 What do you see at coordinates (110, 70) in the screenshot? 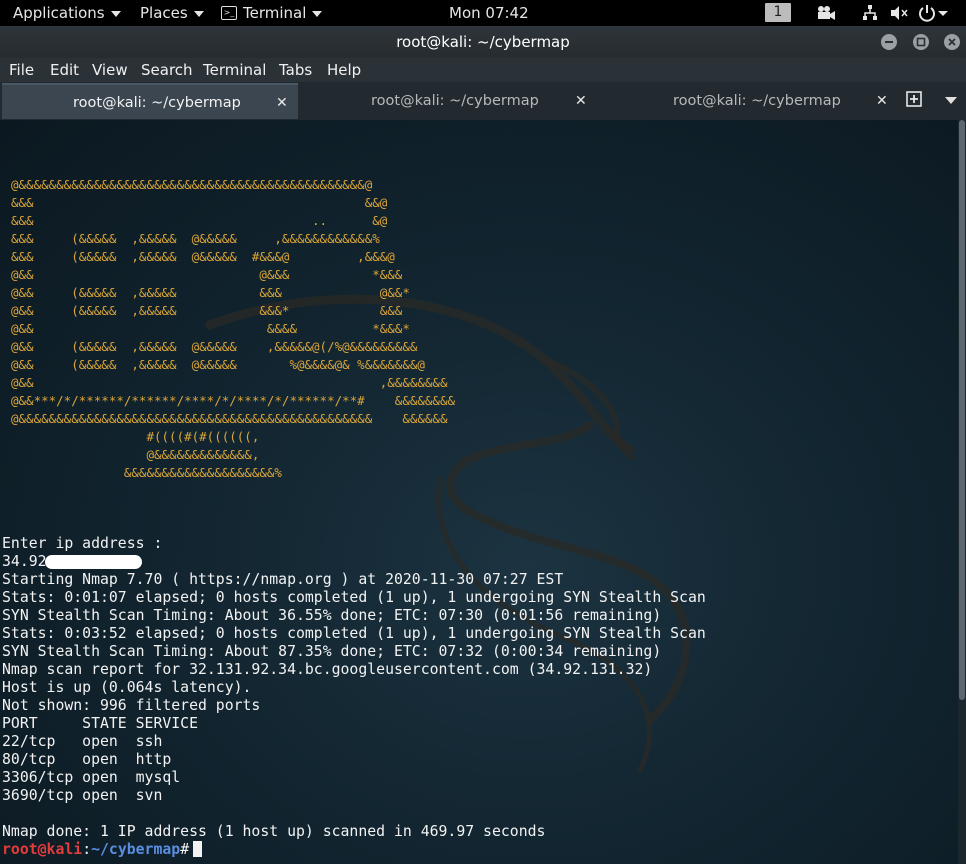
I see `menu-view: View` at bounding box center [110, 70].